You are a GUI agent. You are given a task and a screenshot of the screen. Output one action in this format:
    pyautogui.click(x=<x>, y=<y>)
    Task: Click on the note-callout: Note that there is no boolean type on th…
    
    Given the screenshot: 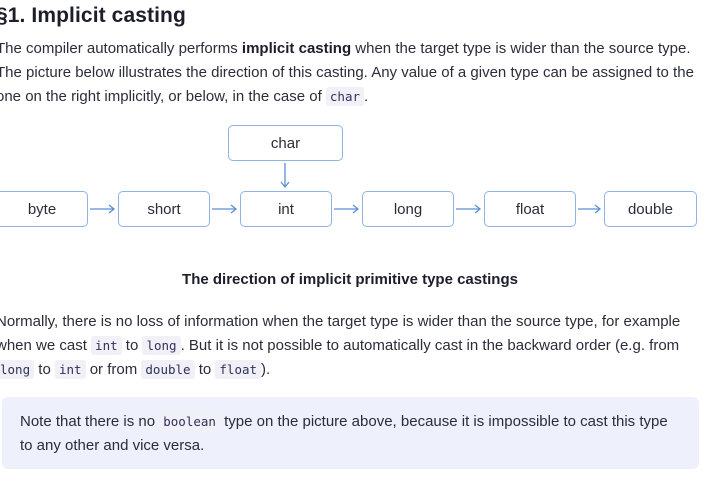 What is the action you would take?
    pyautogui.click(x=350, y=433)
    